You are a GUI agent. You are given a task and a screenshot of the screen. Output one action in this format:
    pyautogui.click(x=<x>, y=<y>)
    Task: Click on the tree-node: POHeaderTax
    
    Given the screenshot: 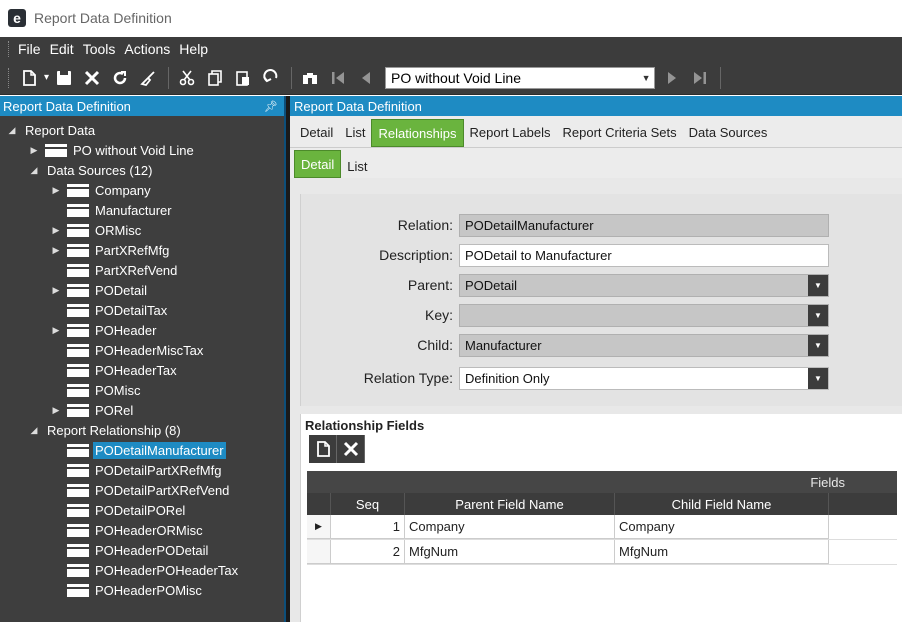 What is the action you would take?
    pyautogui.click(x=142, y=370)
    